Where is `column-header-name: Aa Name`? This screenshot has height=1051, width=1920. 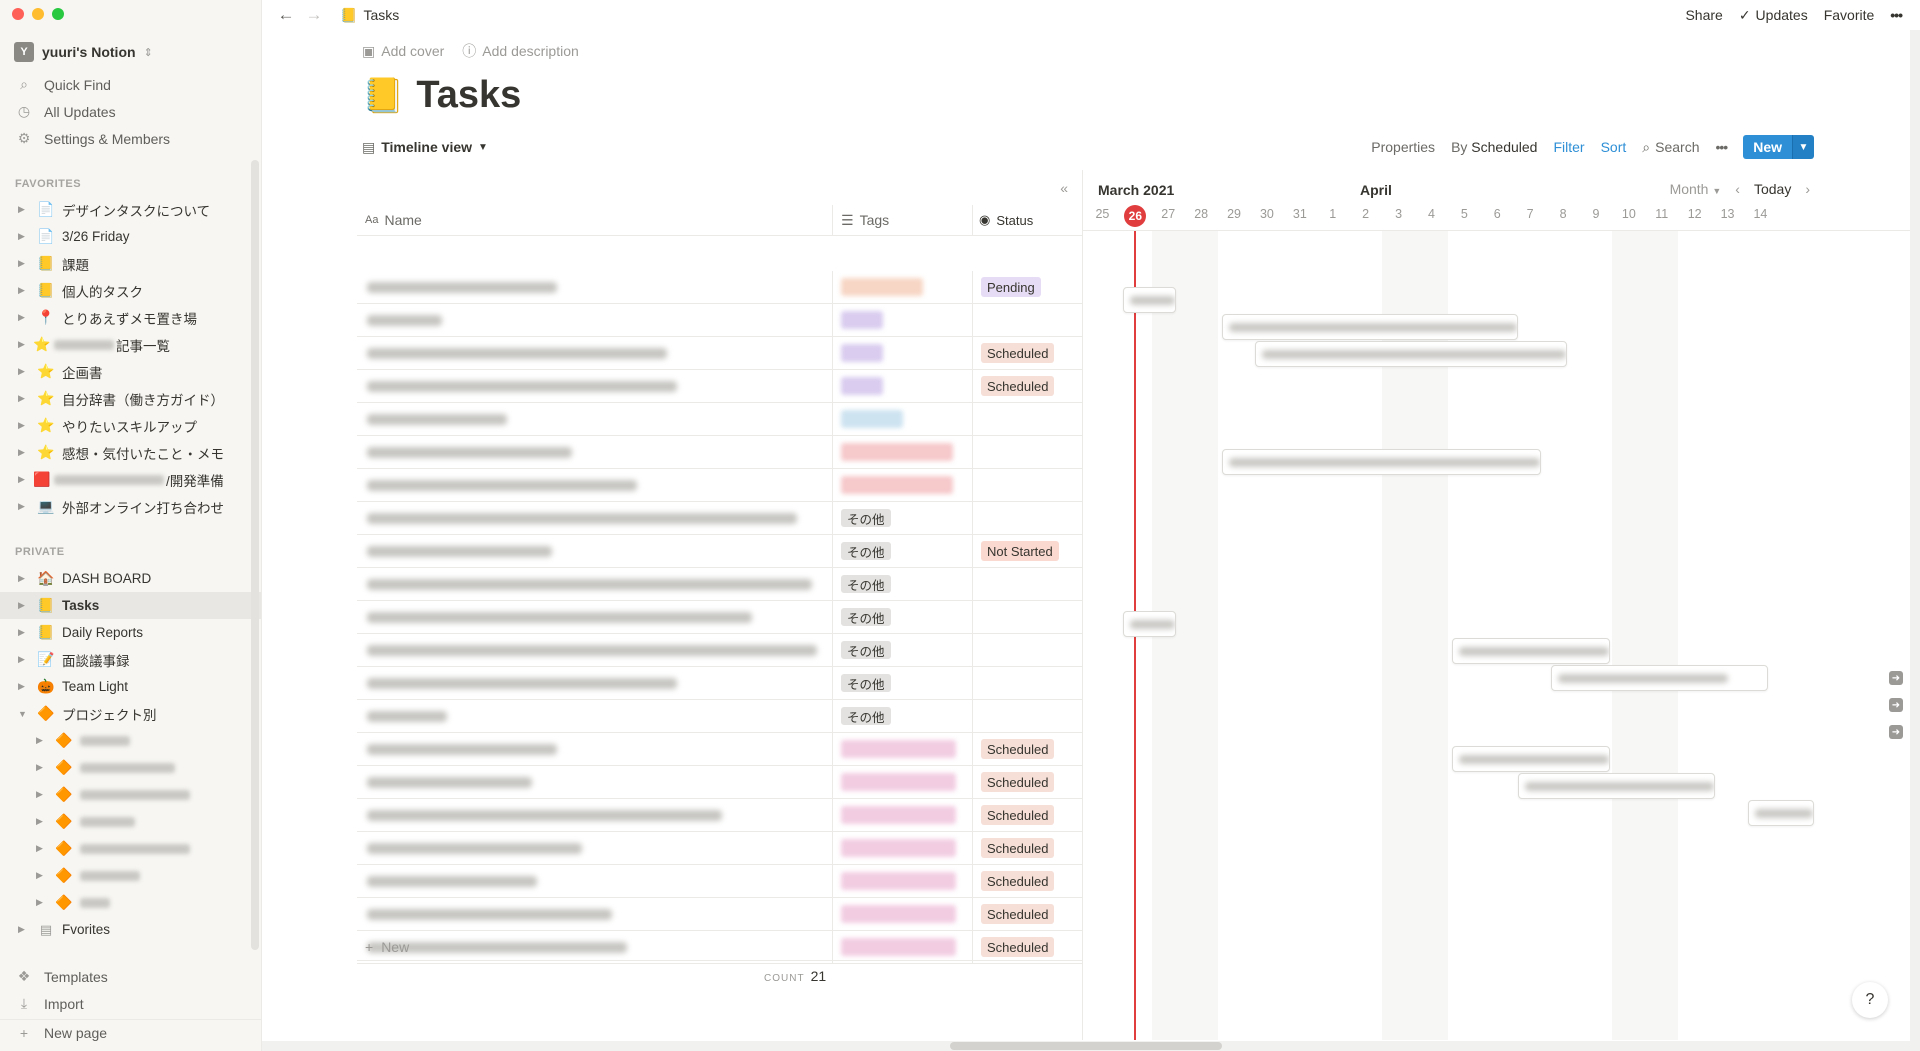 column-header-name: Aa Name is located at coordinates (595, 220).